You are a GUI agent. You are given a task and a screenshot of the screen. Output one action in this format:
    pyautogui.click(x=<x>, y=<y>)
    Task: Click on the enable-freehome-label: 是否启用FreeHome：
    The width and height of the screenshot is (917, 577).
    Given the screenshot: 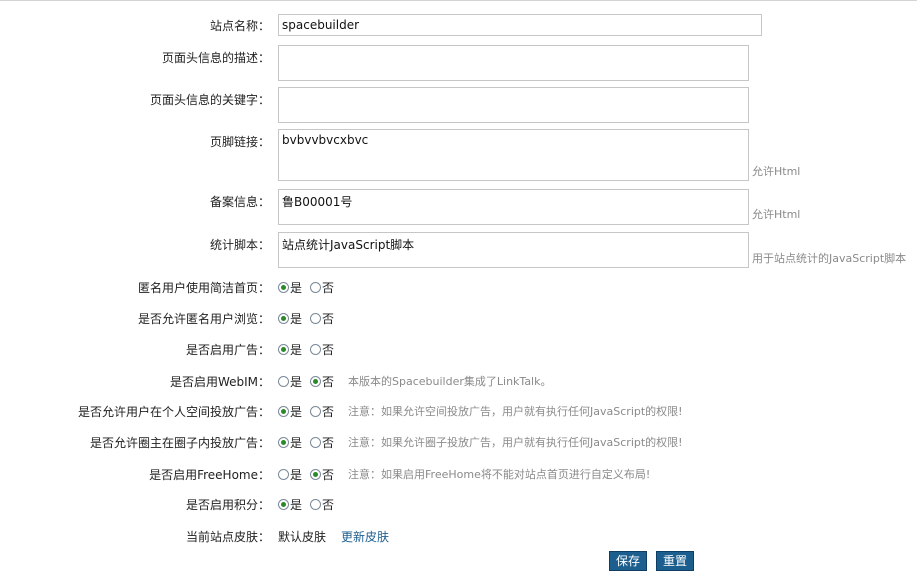 What is the action you would take?
    pyautogui.click(x=209, y=475)
    